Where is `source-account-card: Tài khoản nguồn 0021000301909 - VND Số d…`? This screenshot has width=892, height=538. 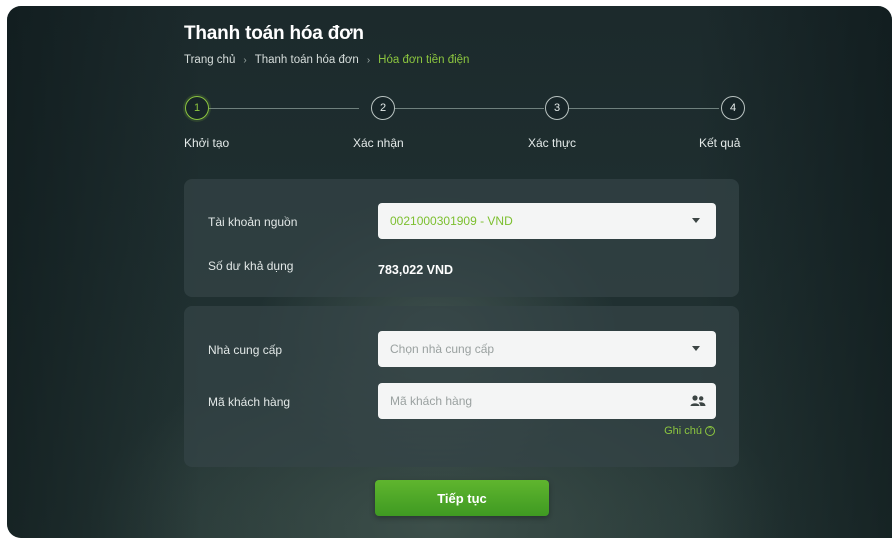 source-account-card: Tài khoản nguồn 0021000301909 - VND Số d… is located at coordinates (461, 238).